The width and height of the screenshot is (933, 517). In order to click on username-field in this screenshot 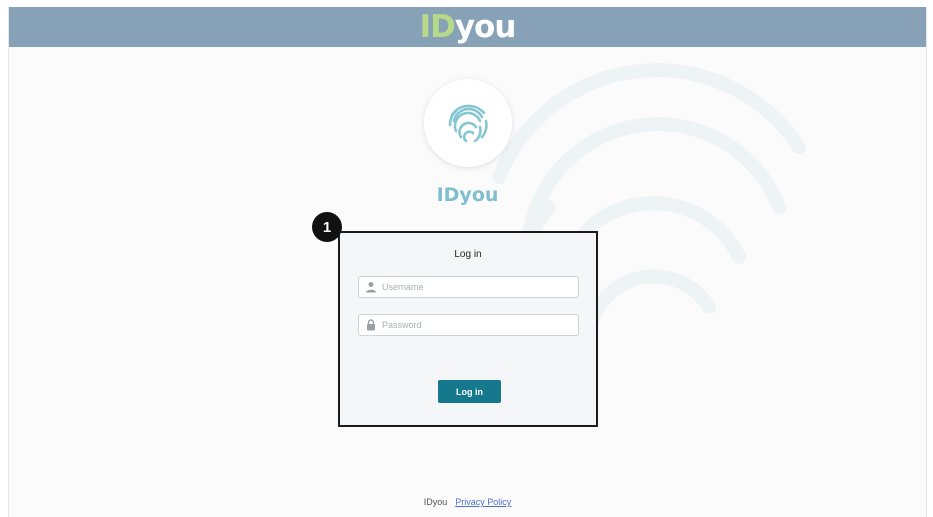, I will do `click(468, 287)`.